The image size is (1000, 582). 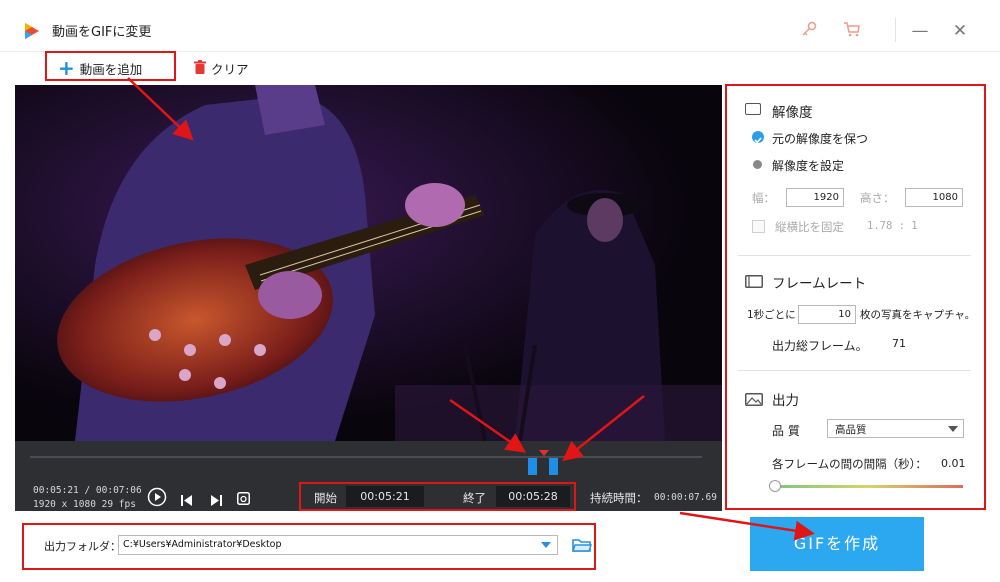 What do you see at coordinates (488, 425) in the screenshot?
I see `arrow-to-start-handle` at bounding box center [488, 425].